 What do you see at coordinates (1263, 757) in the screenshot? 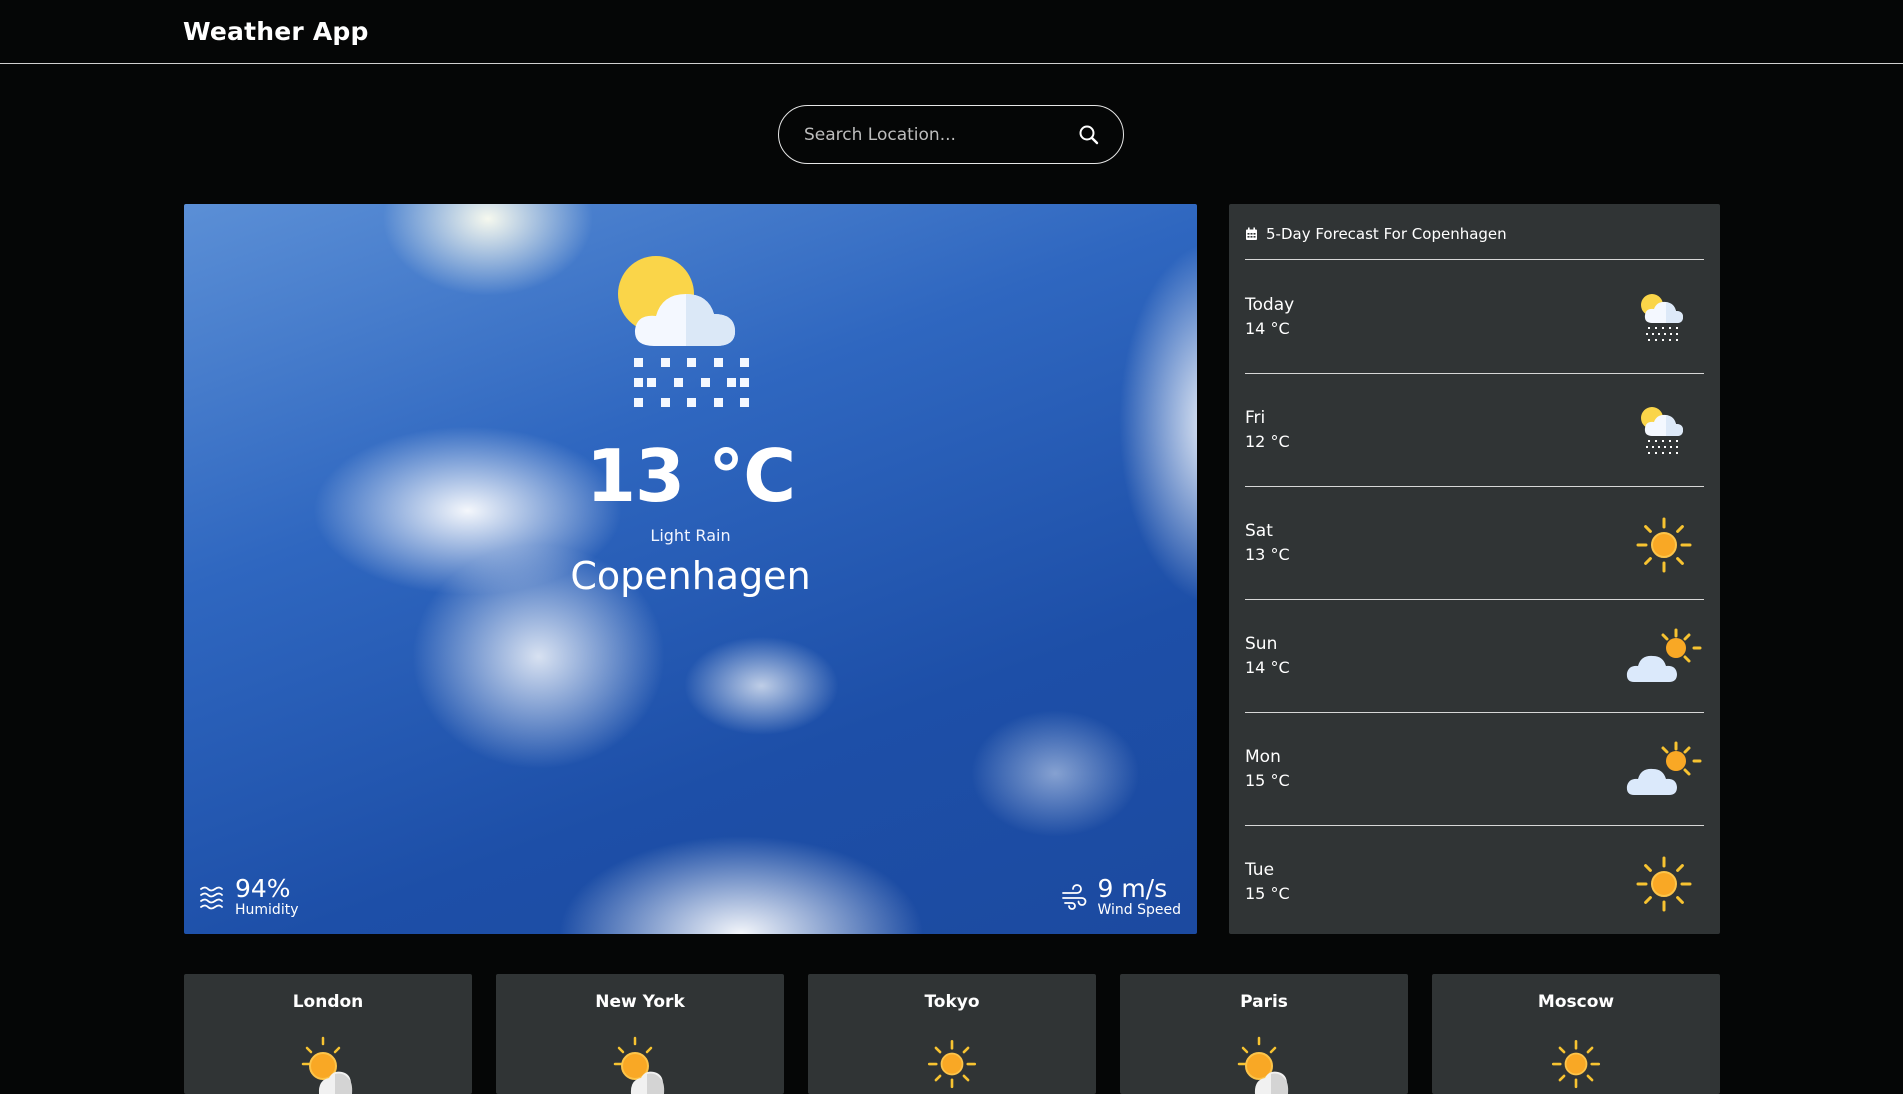
I see `forecast-day: Mon` at bounding box center [1263, 757].